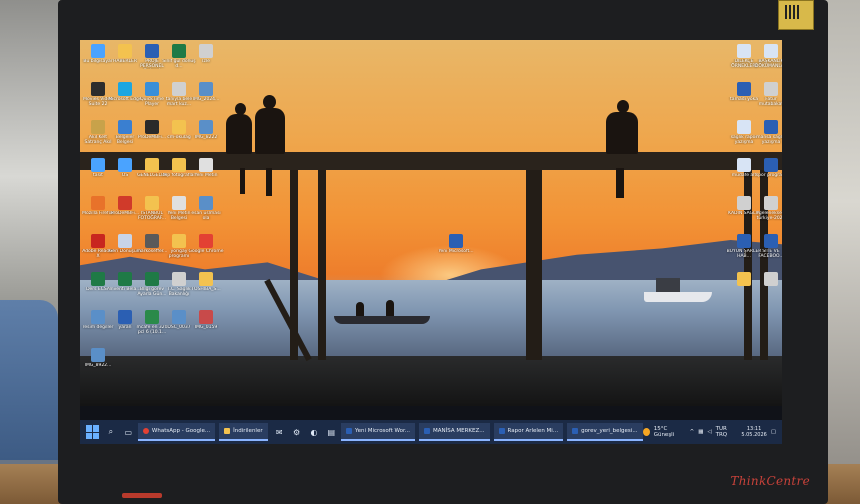 This screenshot has height=504, width=860. I want to click on weather-text: 15°C Güneşli, so click(670, 432).